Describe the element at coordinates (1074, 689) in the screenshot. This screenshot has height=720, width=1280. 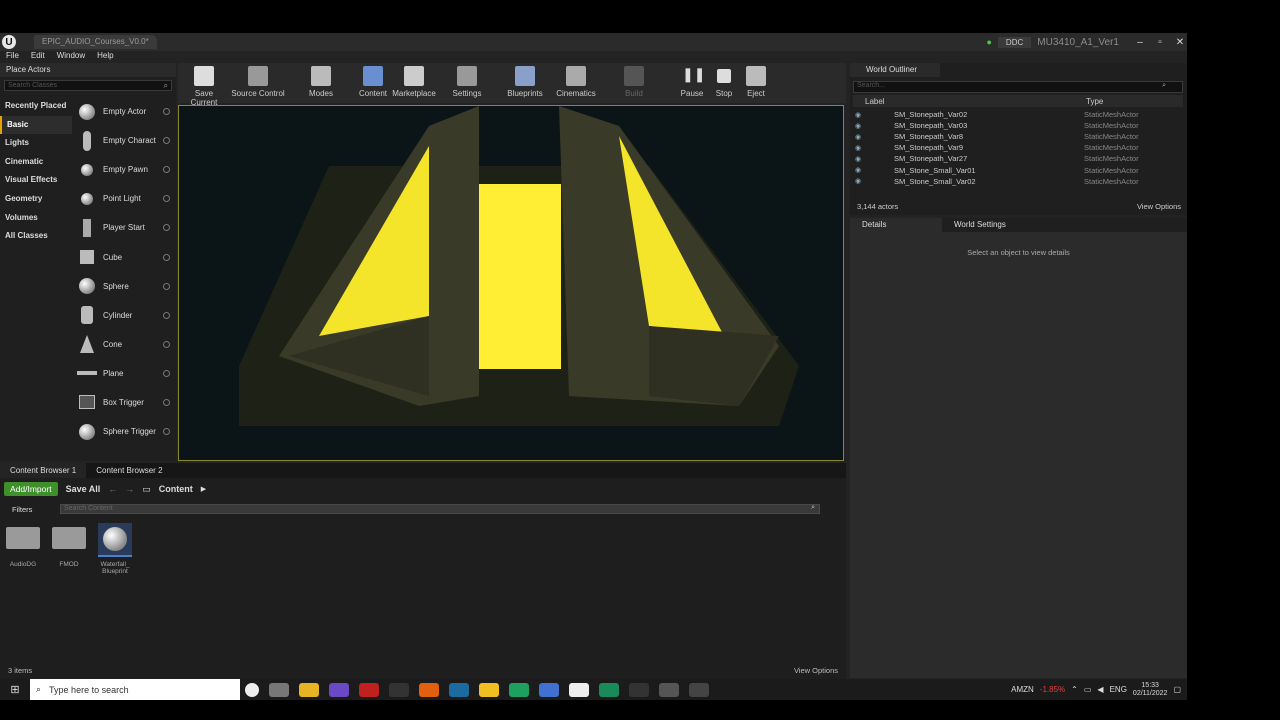
I see `chevron-up-icon: ⌃` at that location.